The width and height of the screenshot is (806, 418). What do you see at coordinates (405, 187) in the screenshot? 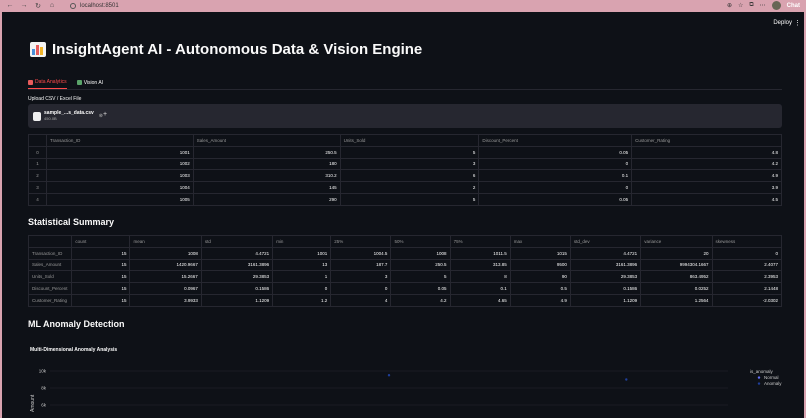
I see `table-row: 3 1004 145 2 0 3.9` at bounding box center [405, 187].